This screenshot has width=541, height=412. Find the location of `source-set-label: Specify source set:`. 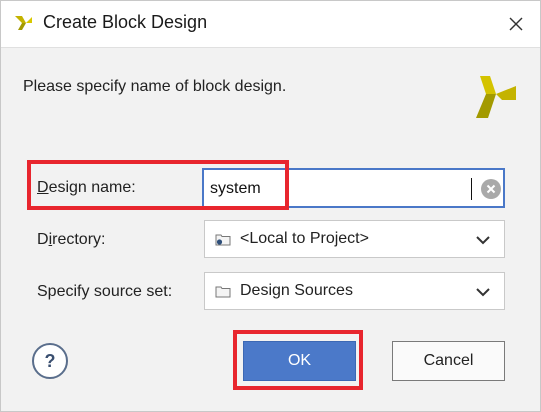

source-set-label: Specify source set: is located at coordinates (105, 291).